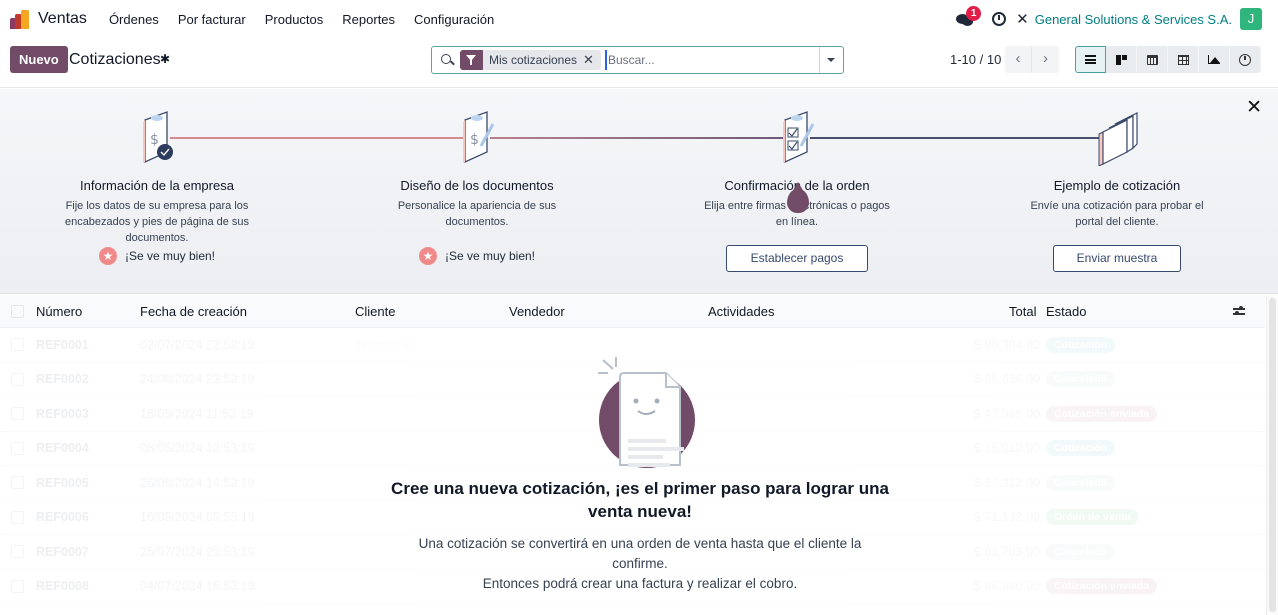 Image resolution: width=1278 pixels, height=615 pixels. I want to click on document-stack-icon, so click(1117, 135).